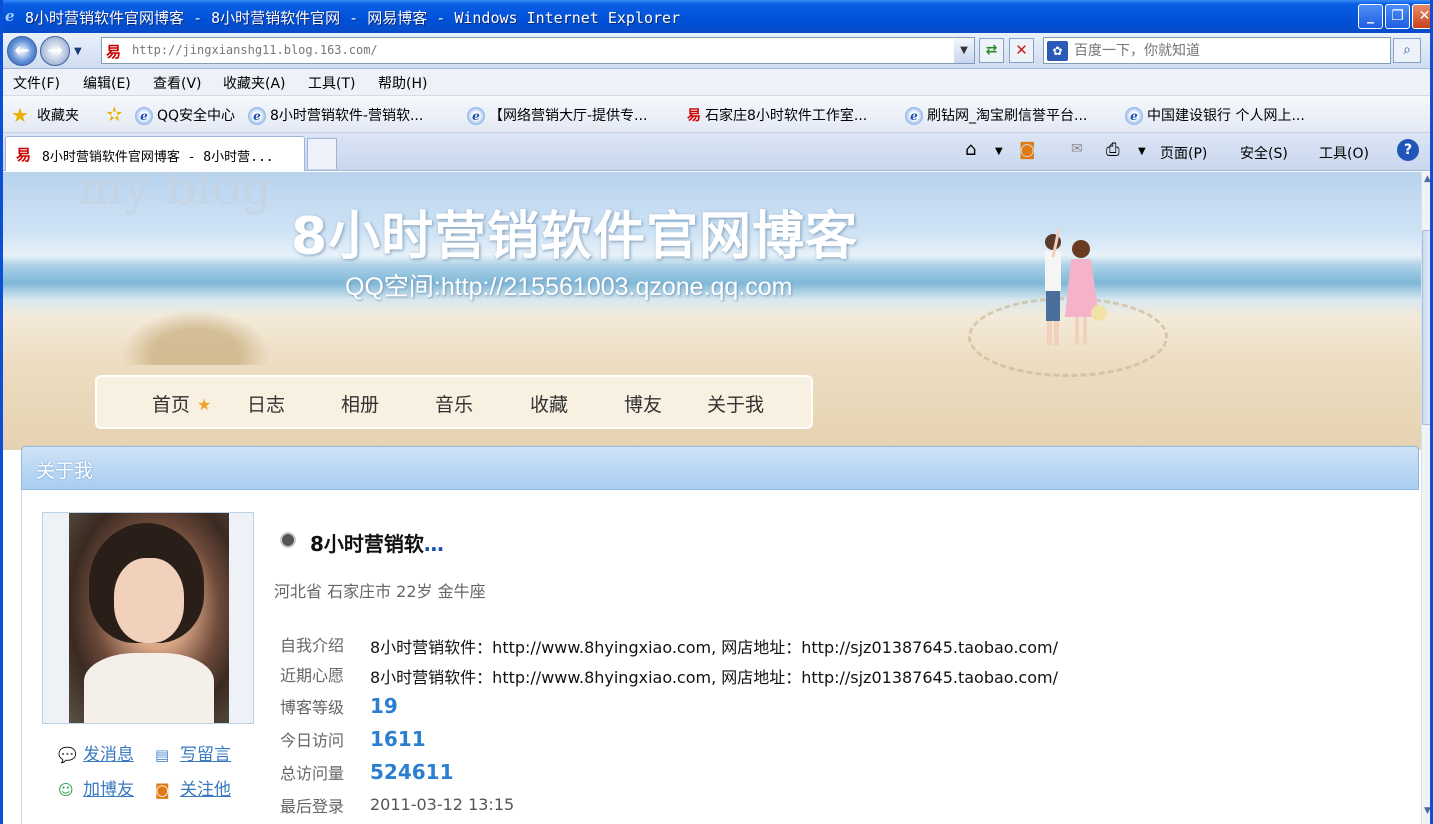  I want to click on vertical-scrollbar: ▲ ▼, so click(1425, 498).